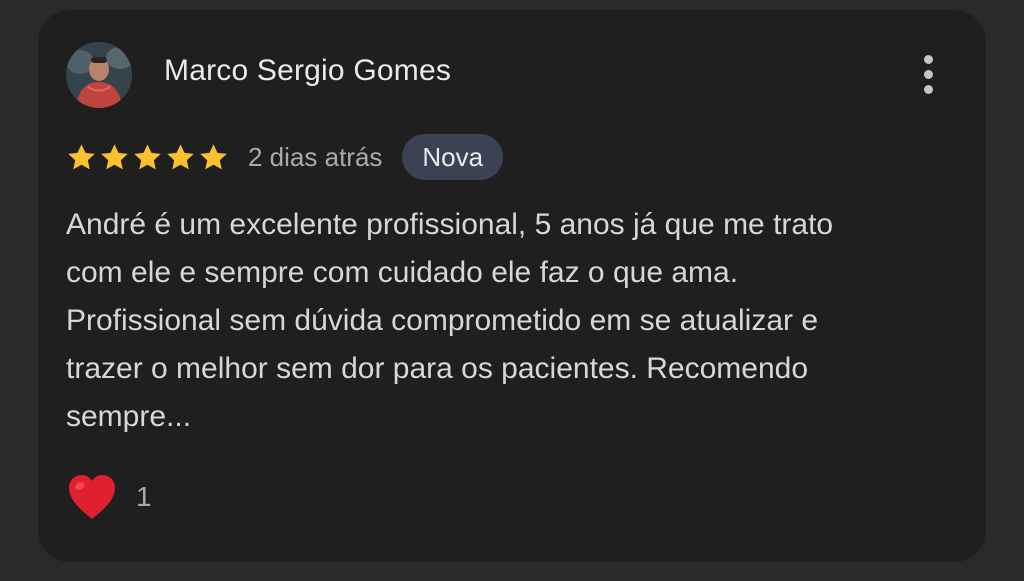  I want to click on reaction-button: 1, so click(109, 497).